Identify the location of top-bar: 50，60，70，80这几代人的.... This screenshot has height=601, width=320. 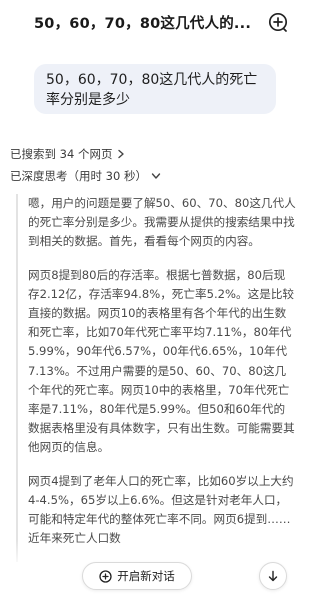
(149, 22).